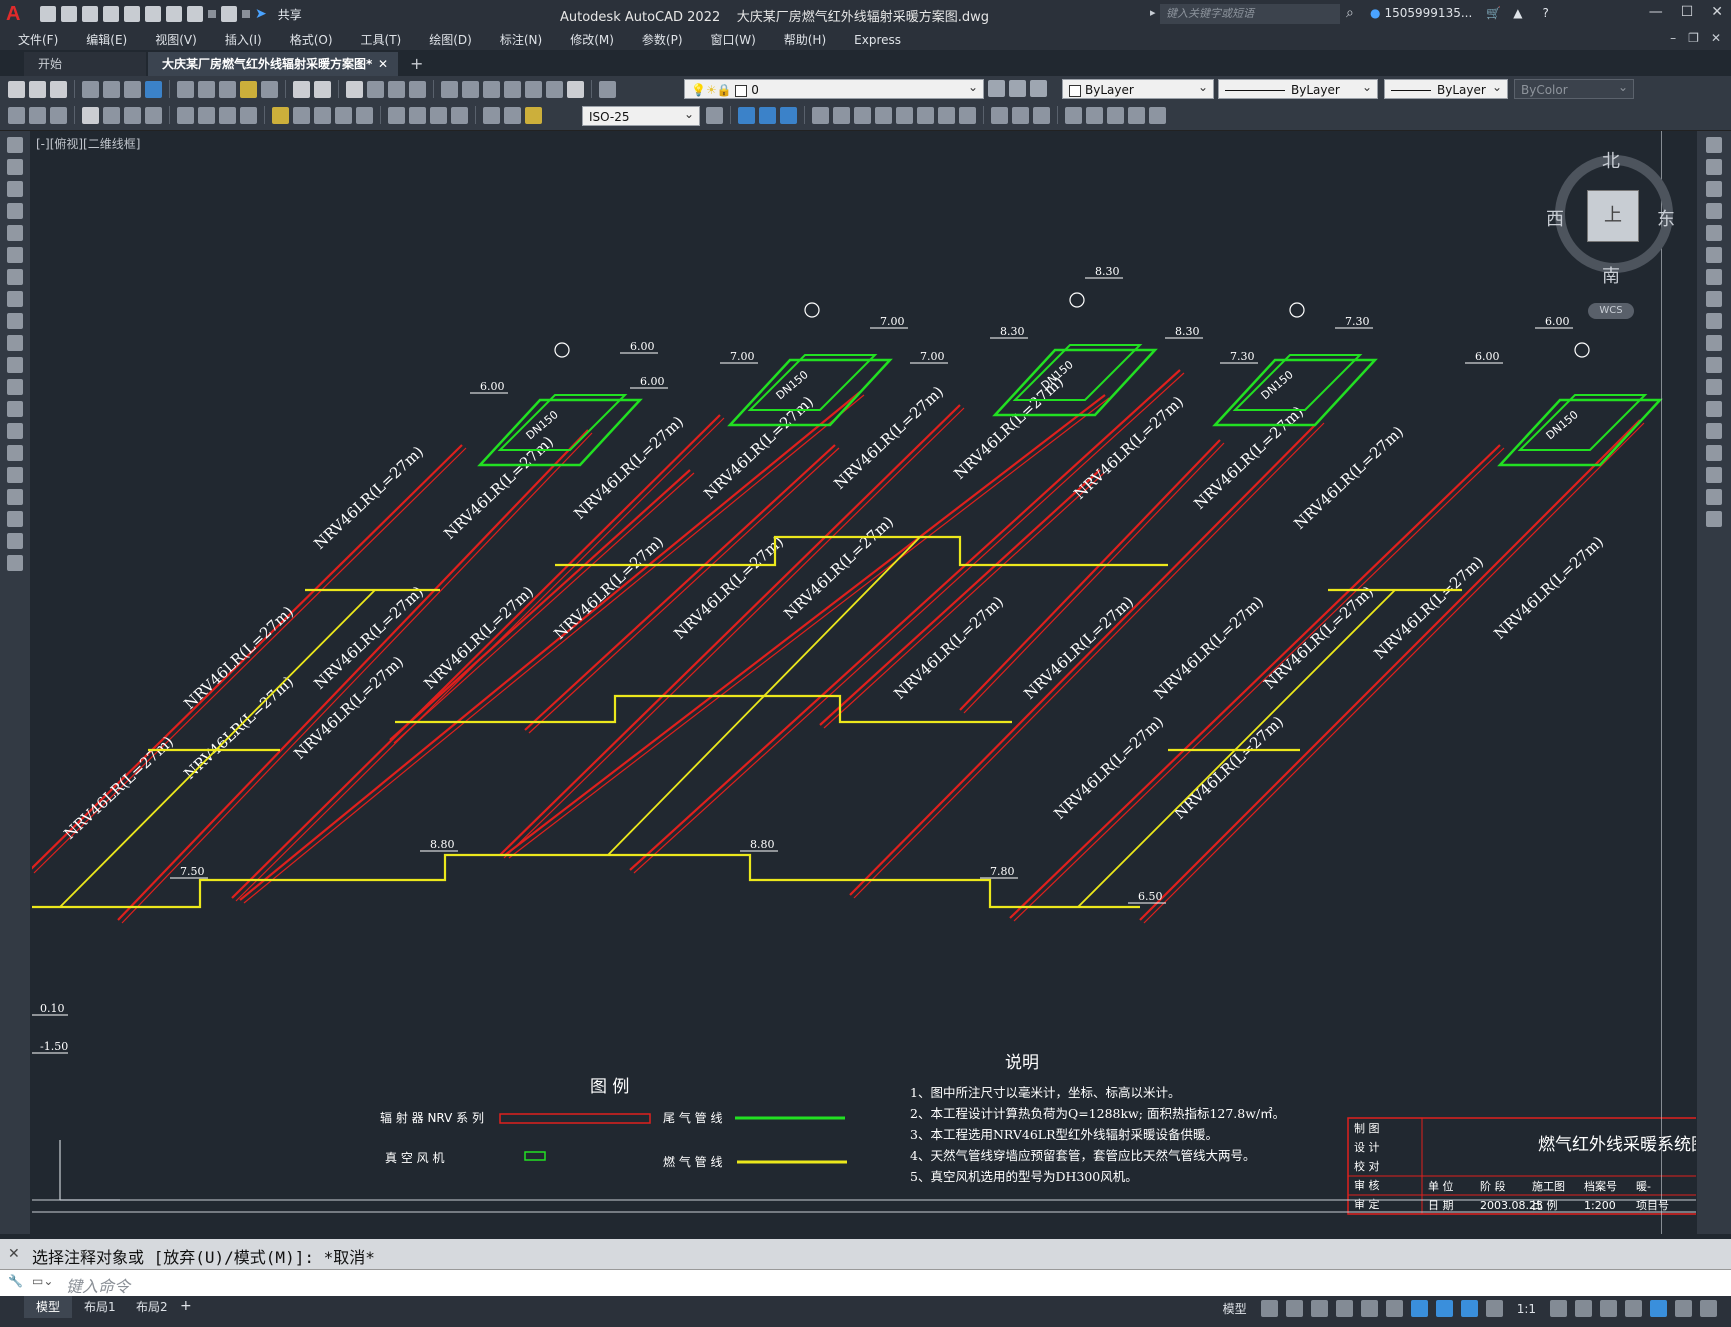 This screenshot has width=1731, height=1327. What do you see at coordinates (396, 115) in the screenshot?
I see `tolerance-icon` at bounding box center [396, 115].